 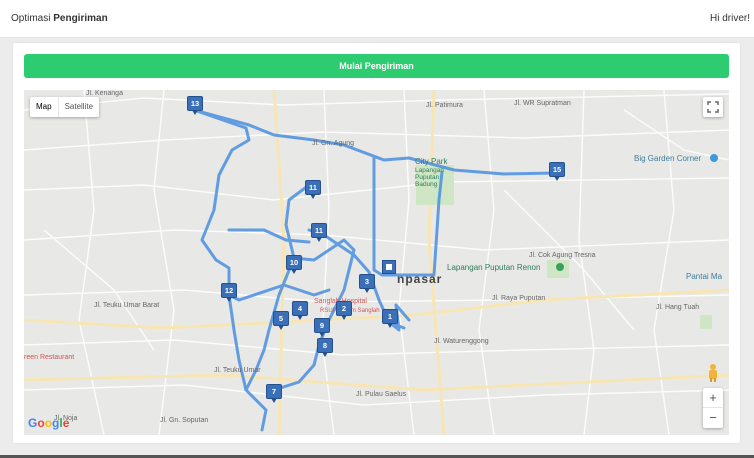 I want to click on depot-marker, so click(x=389, y=267).